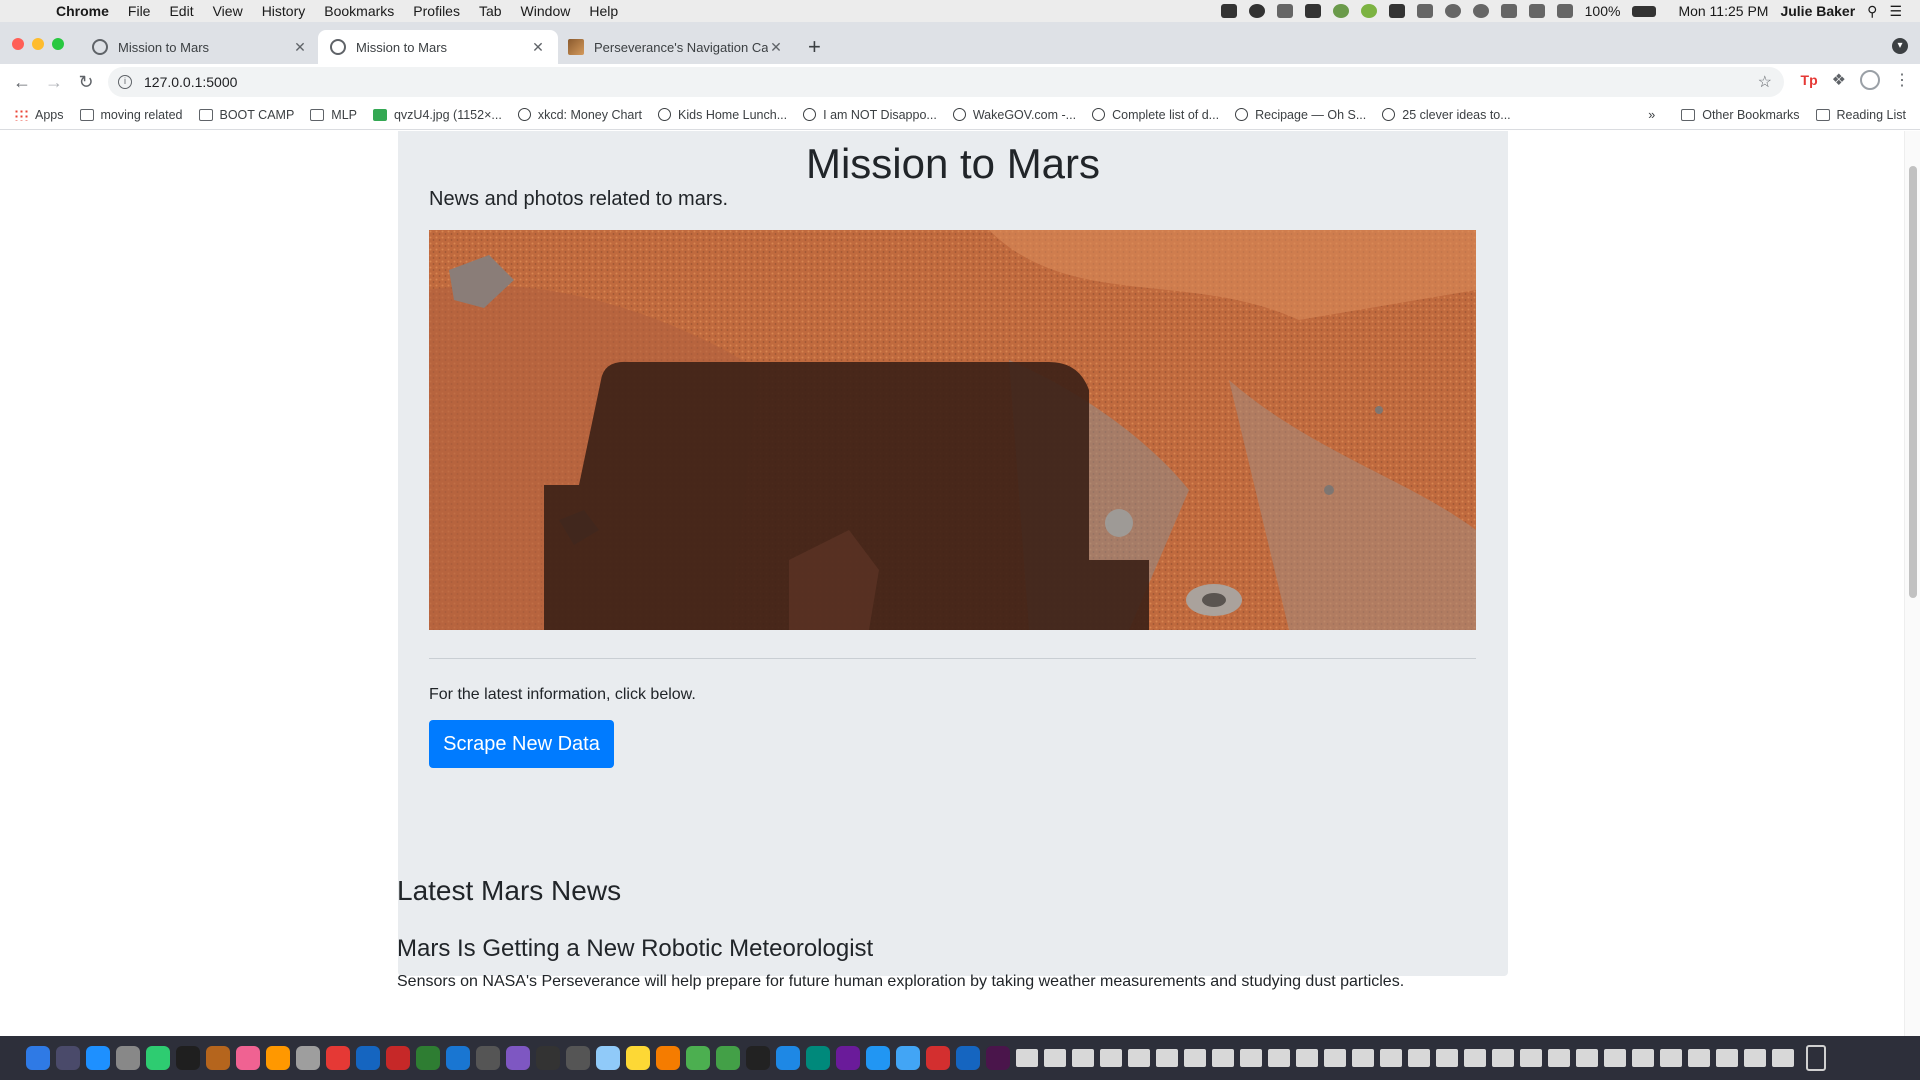 The image size is (1920, 1080). What do you see at coordinates (131, 115) in the screenshot?
I see `bookmark-folder: moving related` at bounding box center [131, 115].